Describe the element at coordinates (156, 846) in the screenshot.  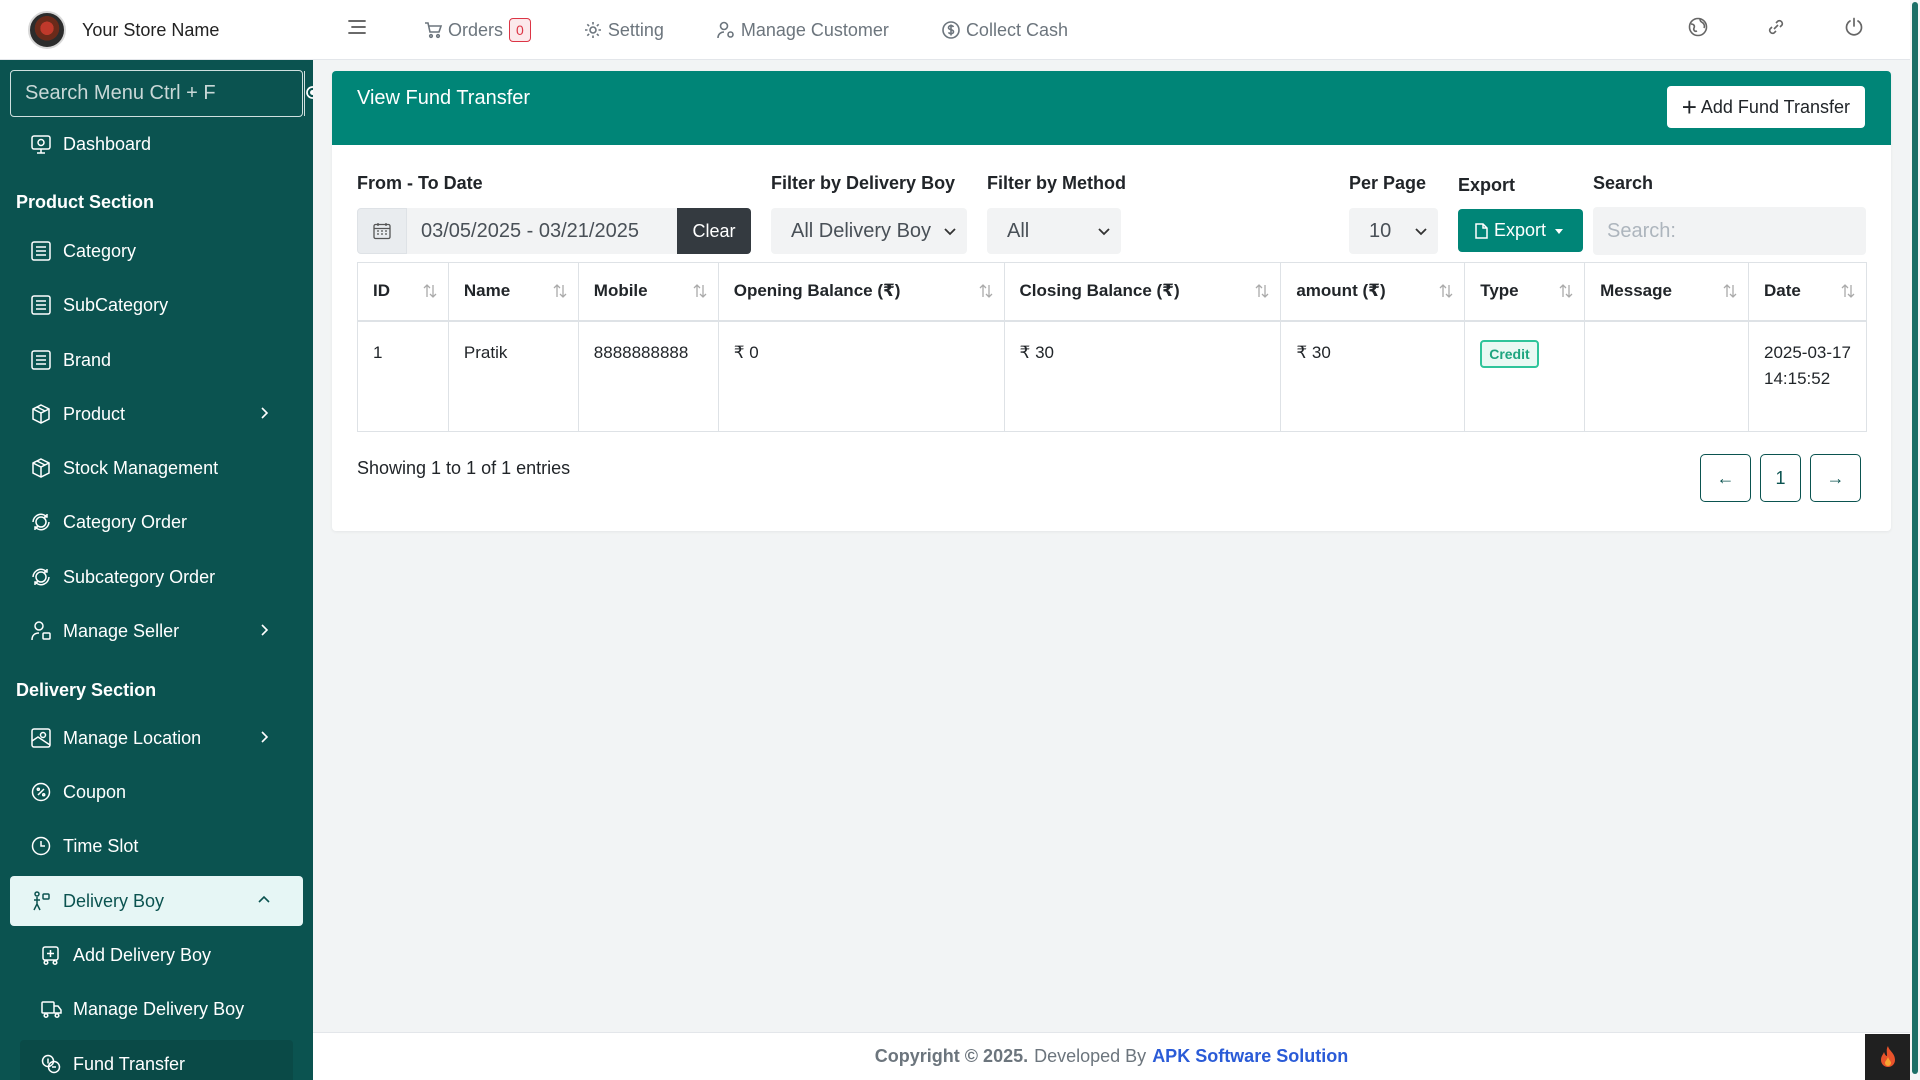
I see `sidebar-item-time-slot: Time Slot` at that location.